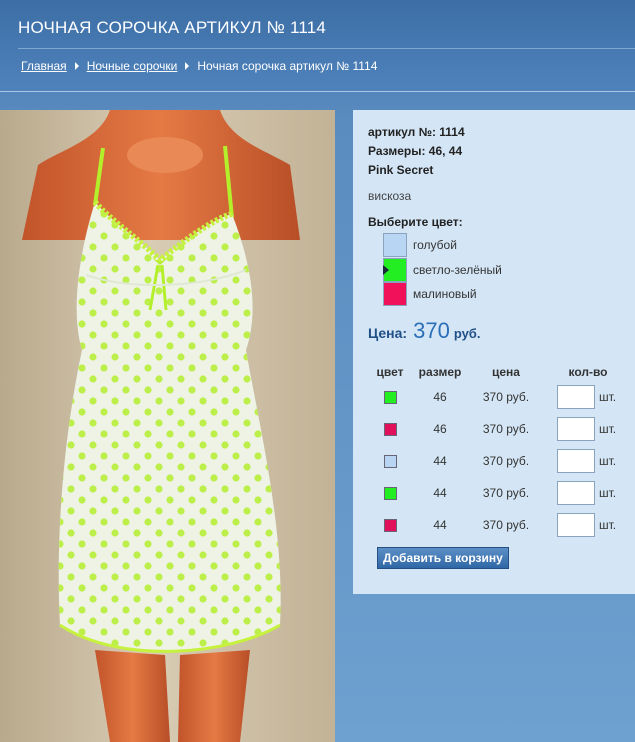 This screenshot has height=742, width=635. I want to click on price-block: Цена: 370 руб., so click(424, 331).